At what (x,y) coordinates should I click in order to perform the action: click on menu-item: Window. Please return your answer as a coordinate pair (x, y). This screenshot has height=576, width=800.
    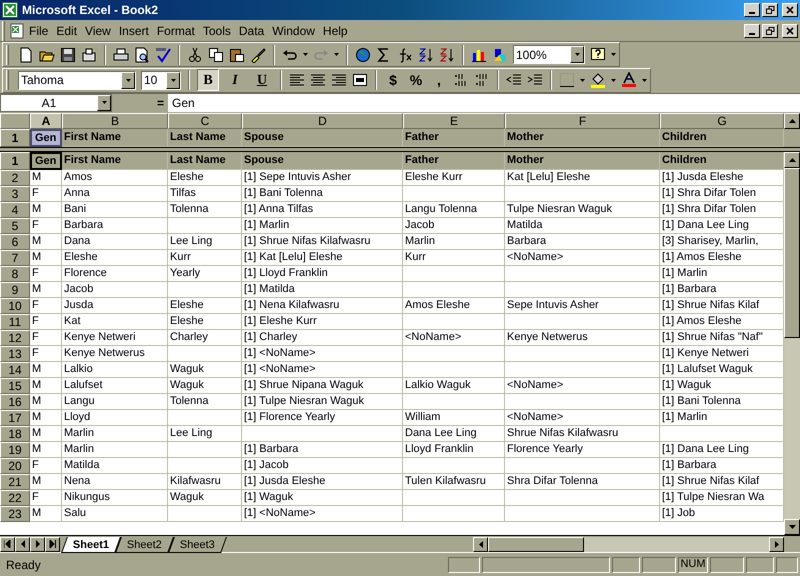
    Looking at the image, I should click on (293, 31).